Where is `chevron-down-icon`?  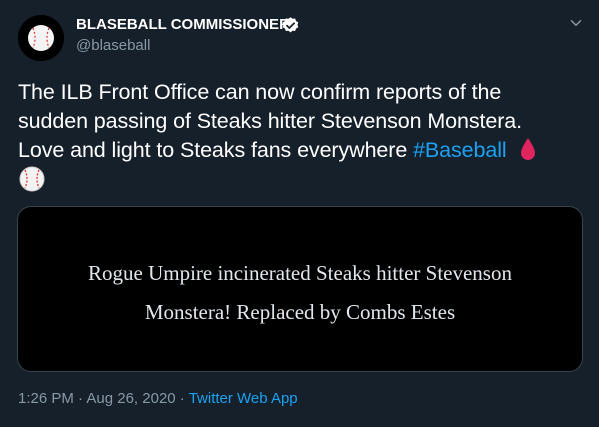 chevron-down-icon is located at coordinates (576, 23).